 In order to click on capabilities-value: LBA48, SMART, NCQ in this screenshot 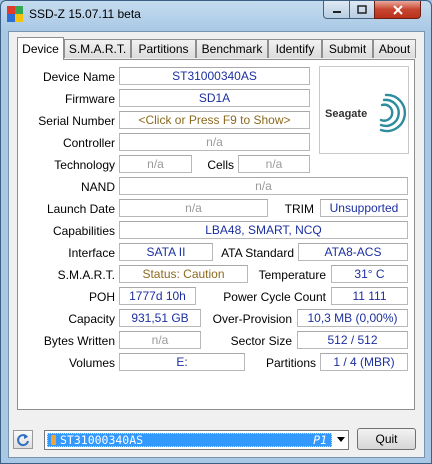, I will do `click(263, 230)`.